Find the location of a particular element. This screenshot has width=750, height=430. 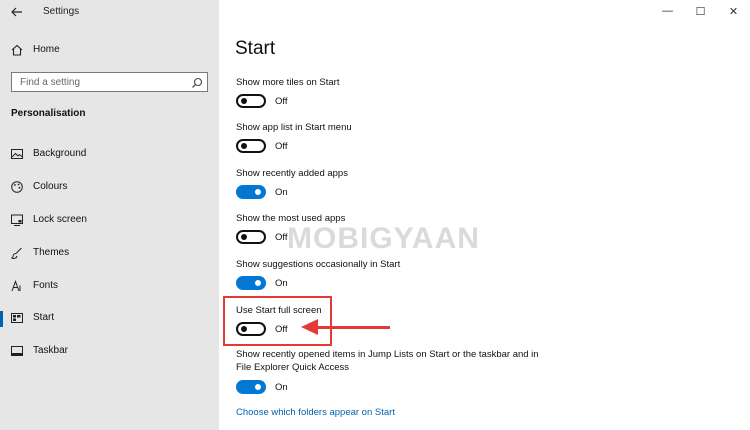

sidebar-item-label: Background is located at coordinates (60, 153).